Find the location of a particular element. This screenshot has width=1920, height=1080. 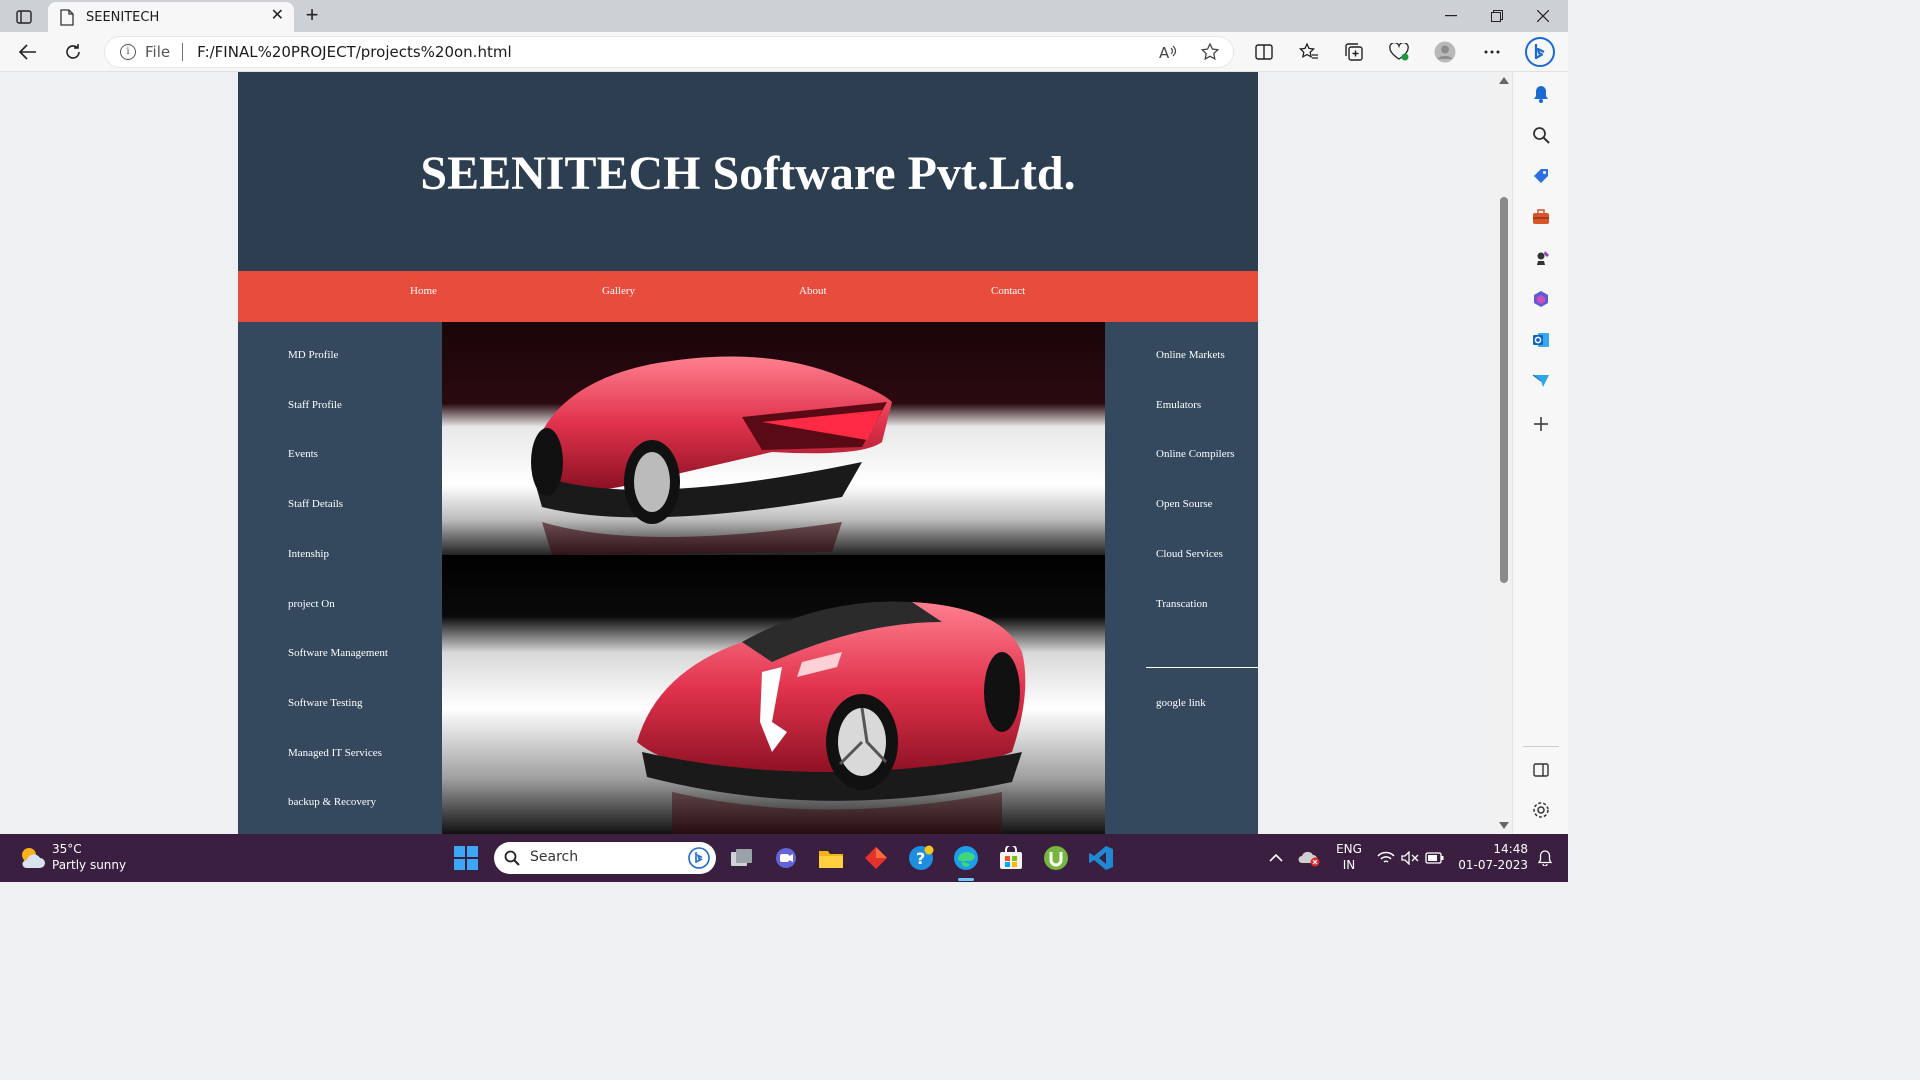

address-separator is located at coordinates (183, 52).